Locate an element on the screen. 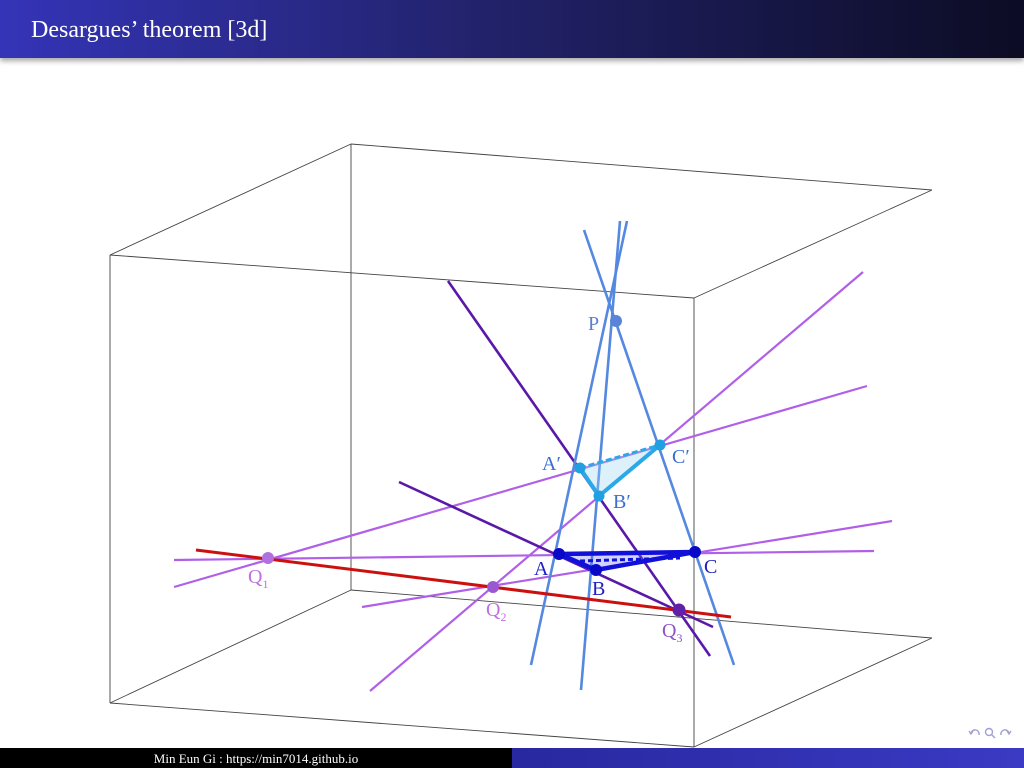 The height and width of the screenshot is (768, 1024). label-b: B is located at coordinates (598, 589).